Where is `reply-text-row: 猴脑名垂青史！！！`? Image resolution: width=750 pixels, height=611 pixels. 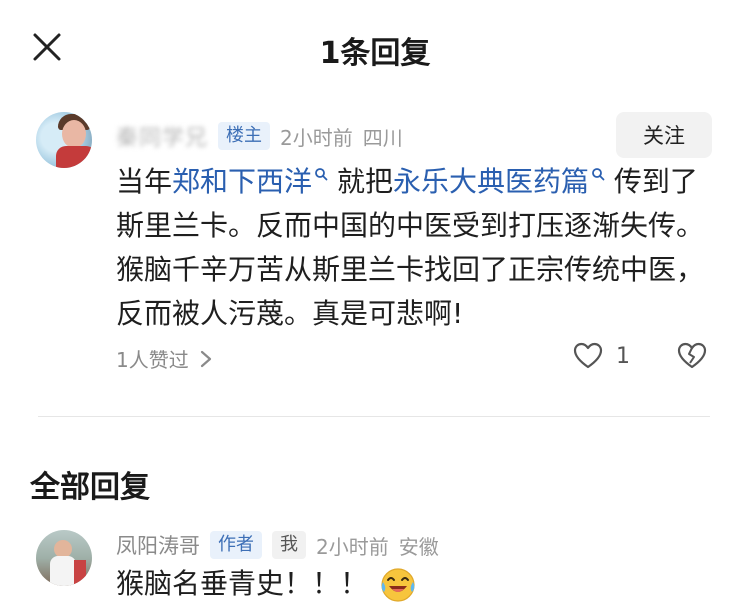
reply-text-row: 猴脑名垂青史！！！ is located at coordinates (267, 584).